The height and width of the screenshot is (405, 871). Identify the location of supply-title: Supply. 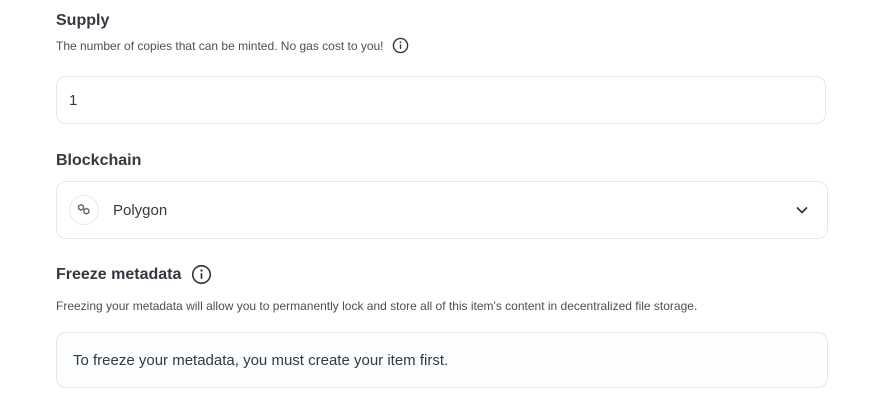
(82, 21).